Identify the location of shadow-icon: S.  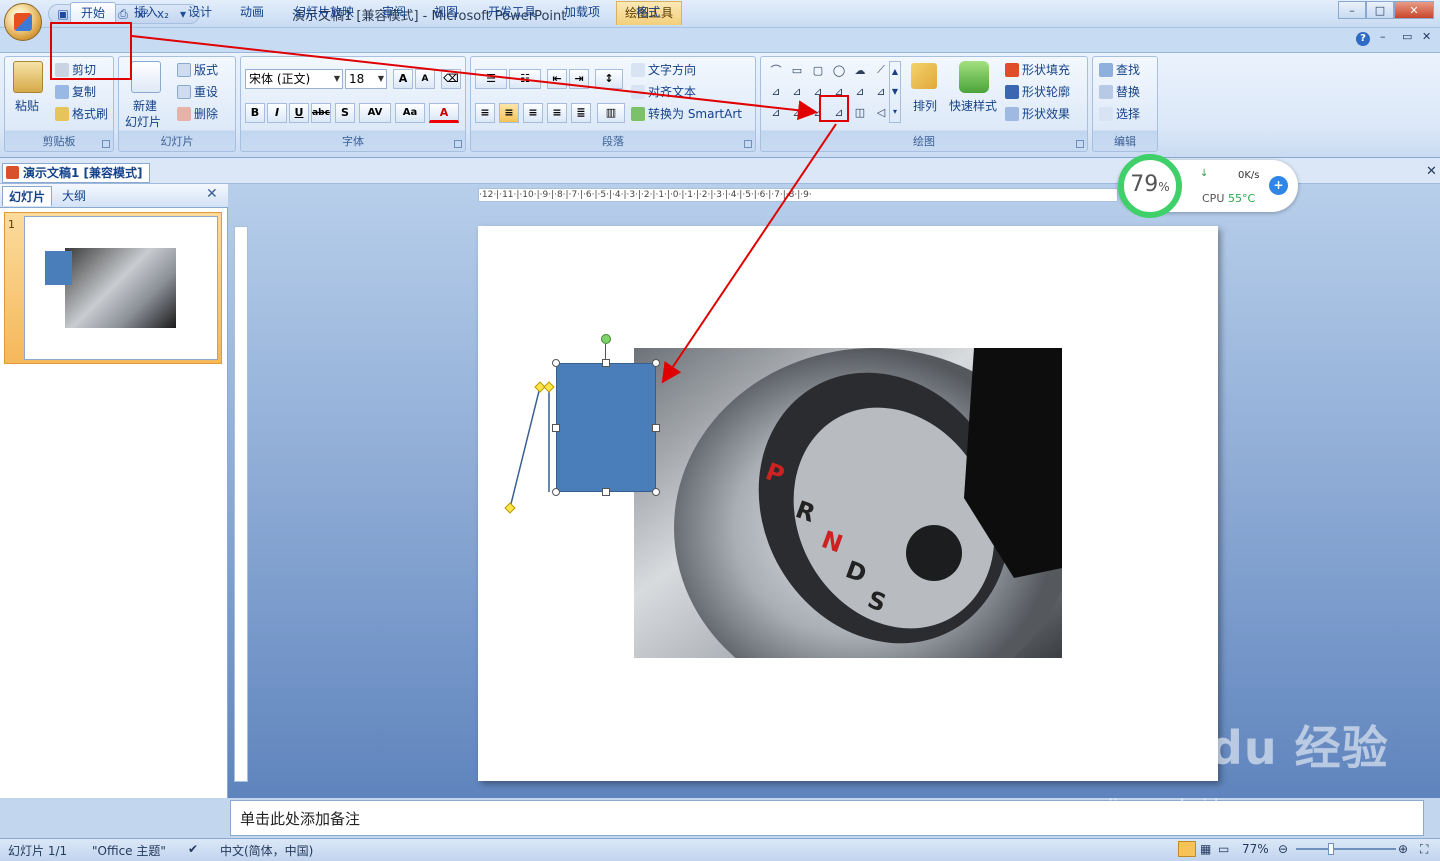
(345, 113).